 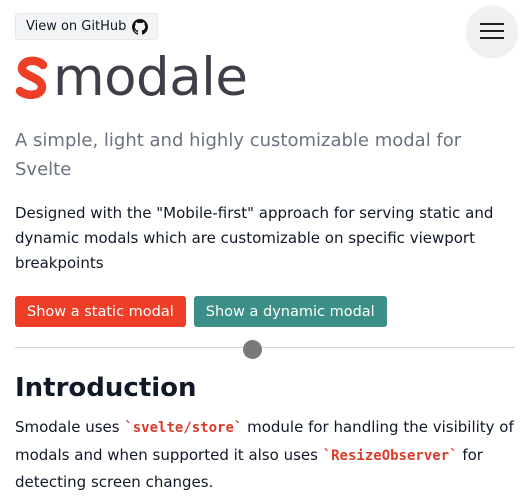 I want to click on modal-actions: Show a static modal Show a dynamic modal, so click(x=201, y=311).